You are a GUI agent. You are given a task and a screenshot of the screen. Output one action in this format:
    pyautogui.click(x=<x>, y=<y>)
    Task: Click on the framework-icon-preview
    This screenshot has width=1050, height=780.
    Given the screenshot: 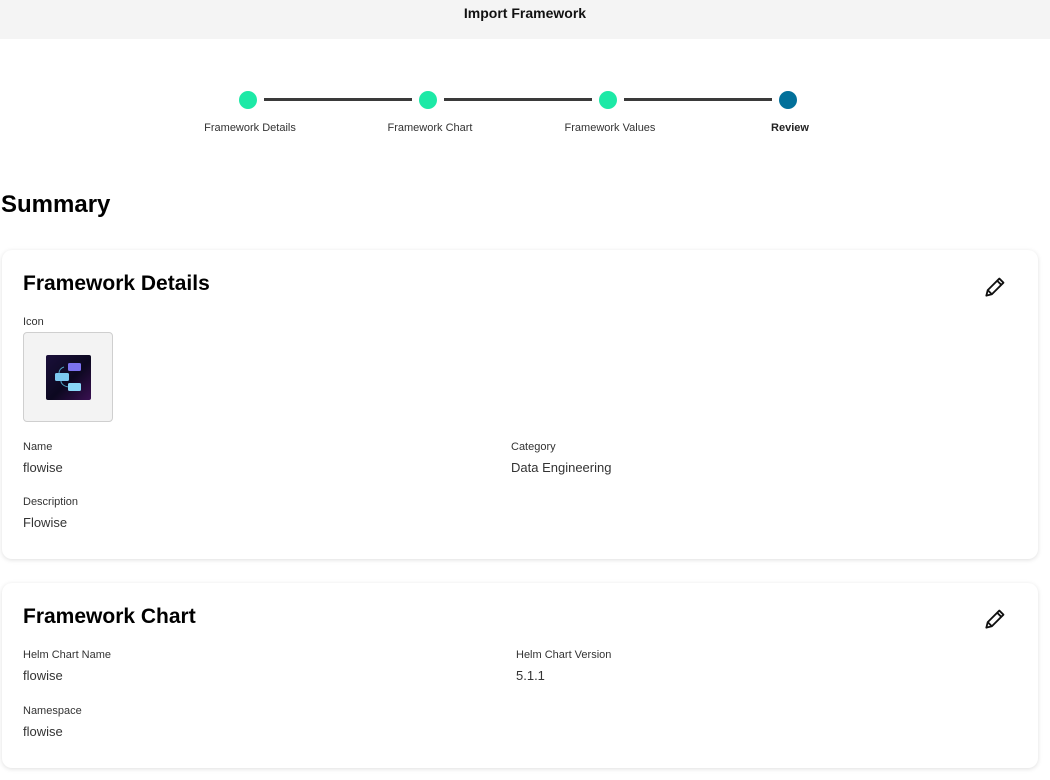 What is the action you would take?
    pyautogui.click(x=68, y=377)
    